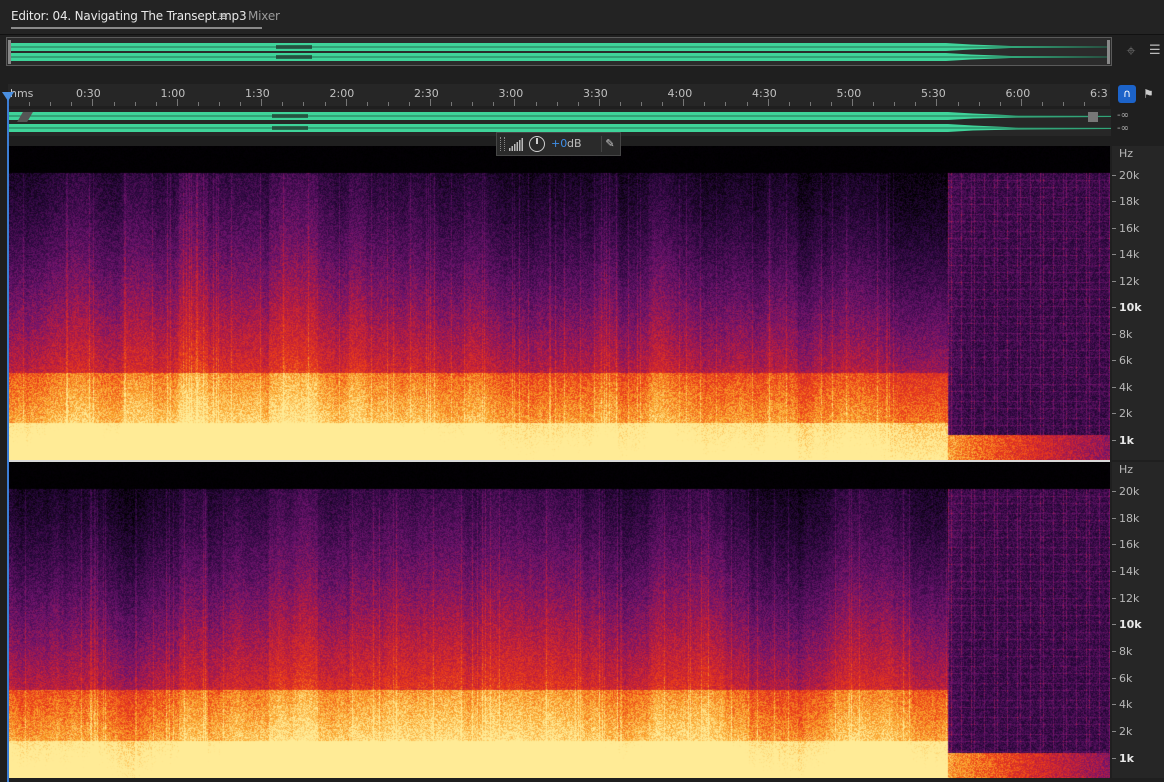 The height and width of the screenshot is (782, 1164). What do you see at coordinates (88, 93) in the screenshot?
I see `ruler-time-label: 0:30` at bounding box center [88, 93].